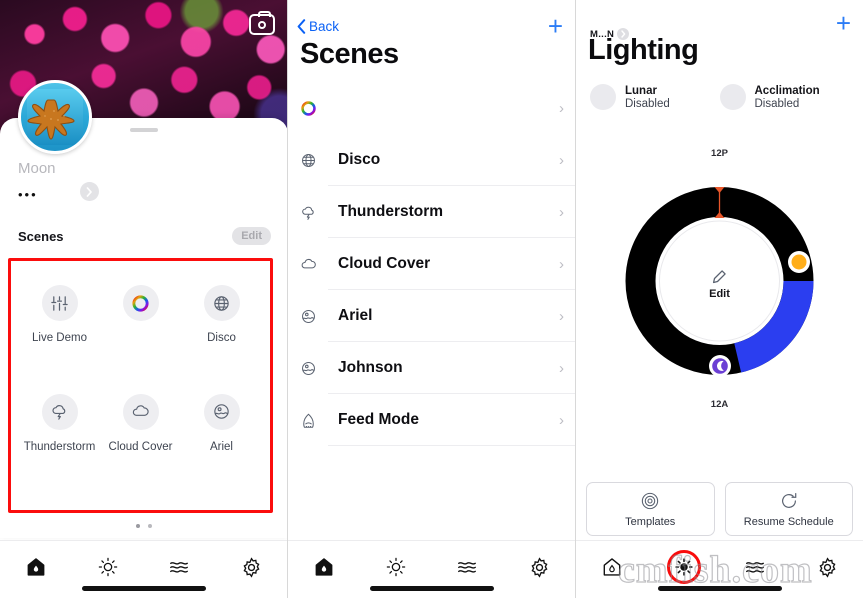  I want to click on sunset-water-icon, so click(221, 411).